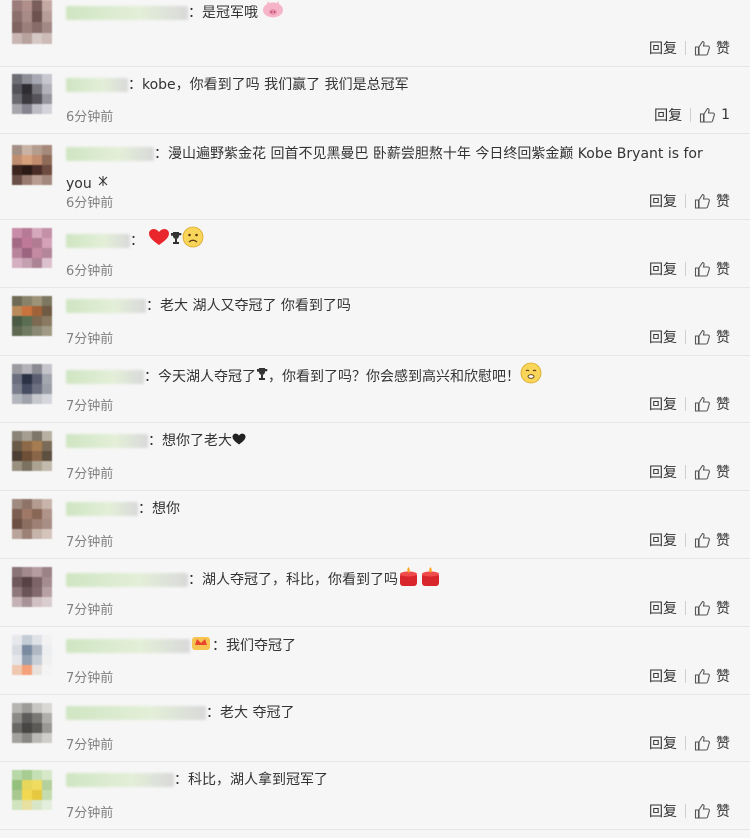 This screenshot has width=750, height=838. I want to click on pig-emoji-icon, so click(273, 13).